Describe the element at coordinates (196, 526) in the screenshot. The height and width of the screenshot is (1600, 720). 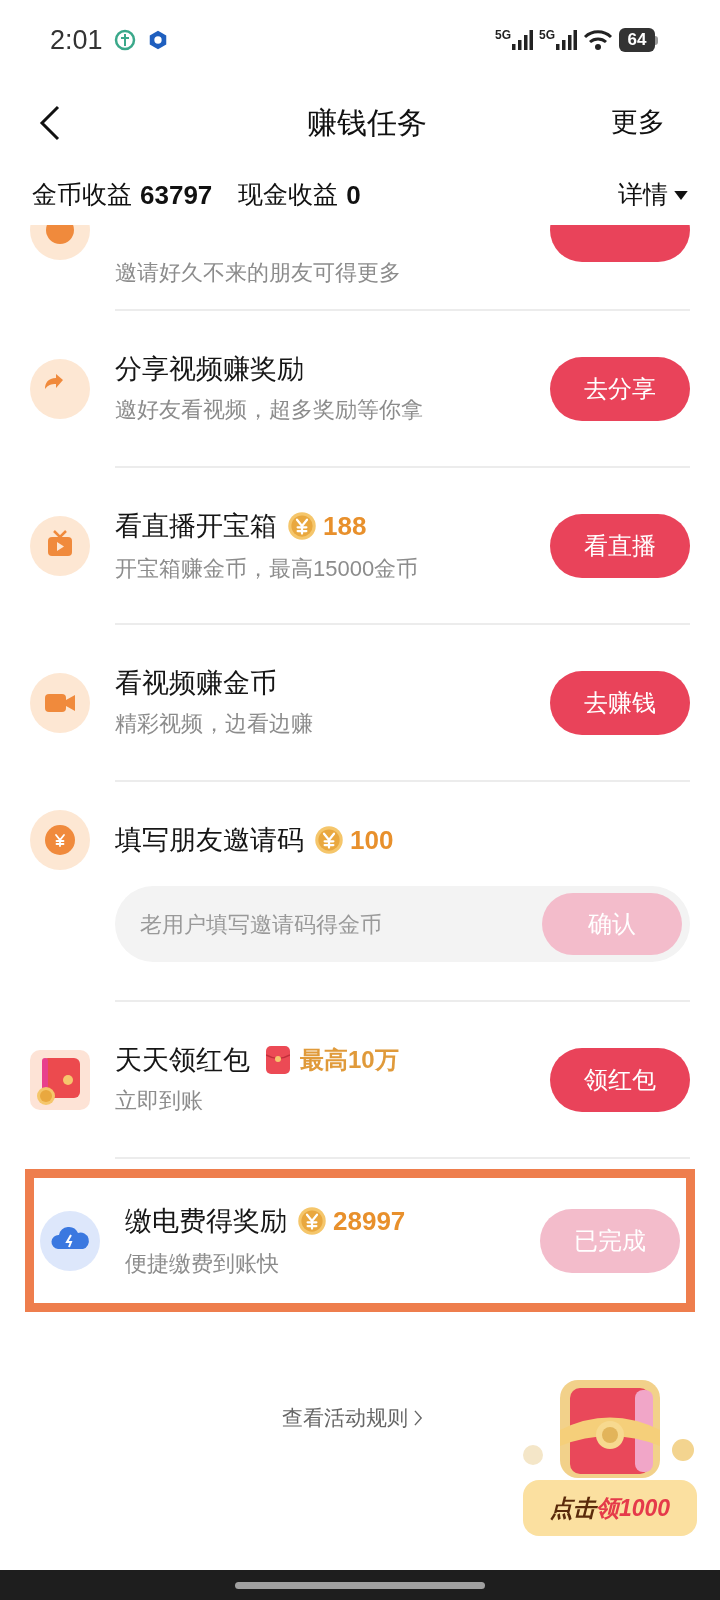
I see `task-title: 看直播开宝箱` at that location.